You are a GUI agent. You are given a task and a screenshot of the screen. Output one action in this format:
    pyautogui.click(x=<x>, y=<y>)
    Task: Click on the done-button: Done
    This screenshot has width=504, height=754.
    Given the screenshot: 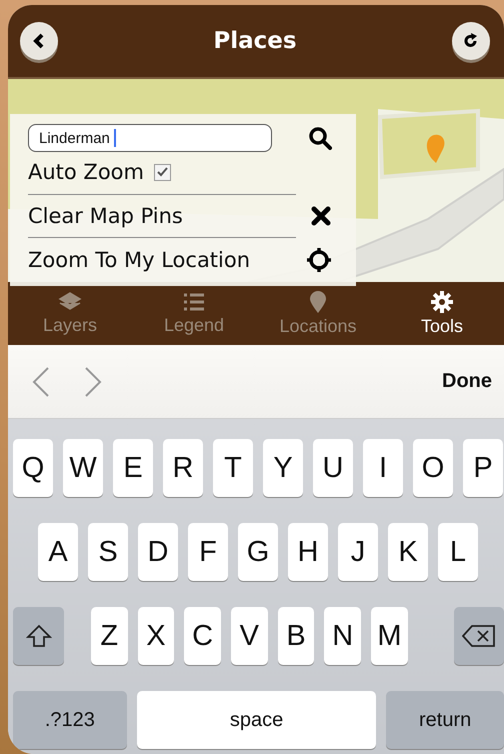 What is the action you would take?
    pyautogui.click(x=467, y=381)
    